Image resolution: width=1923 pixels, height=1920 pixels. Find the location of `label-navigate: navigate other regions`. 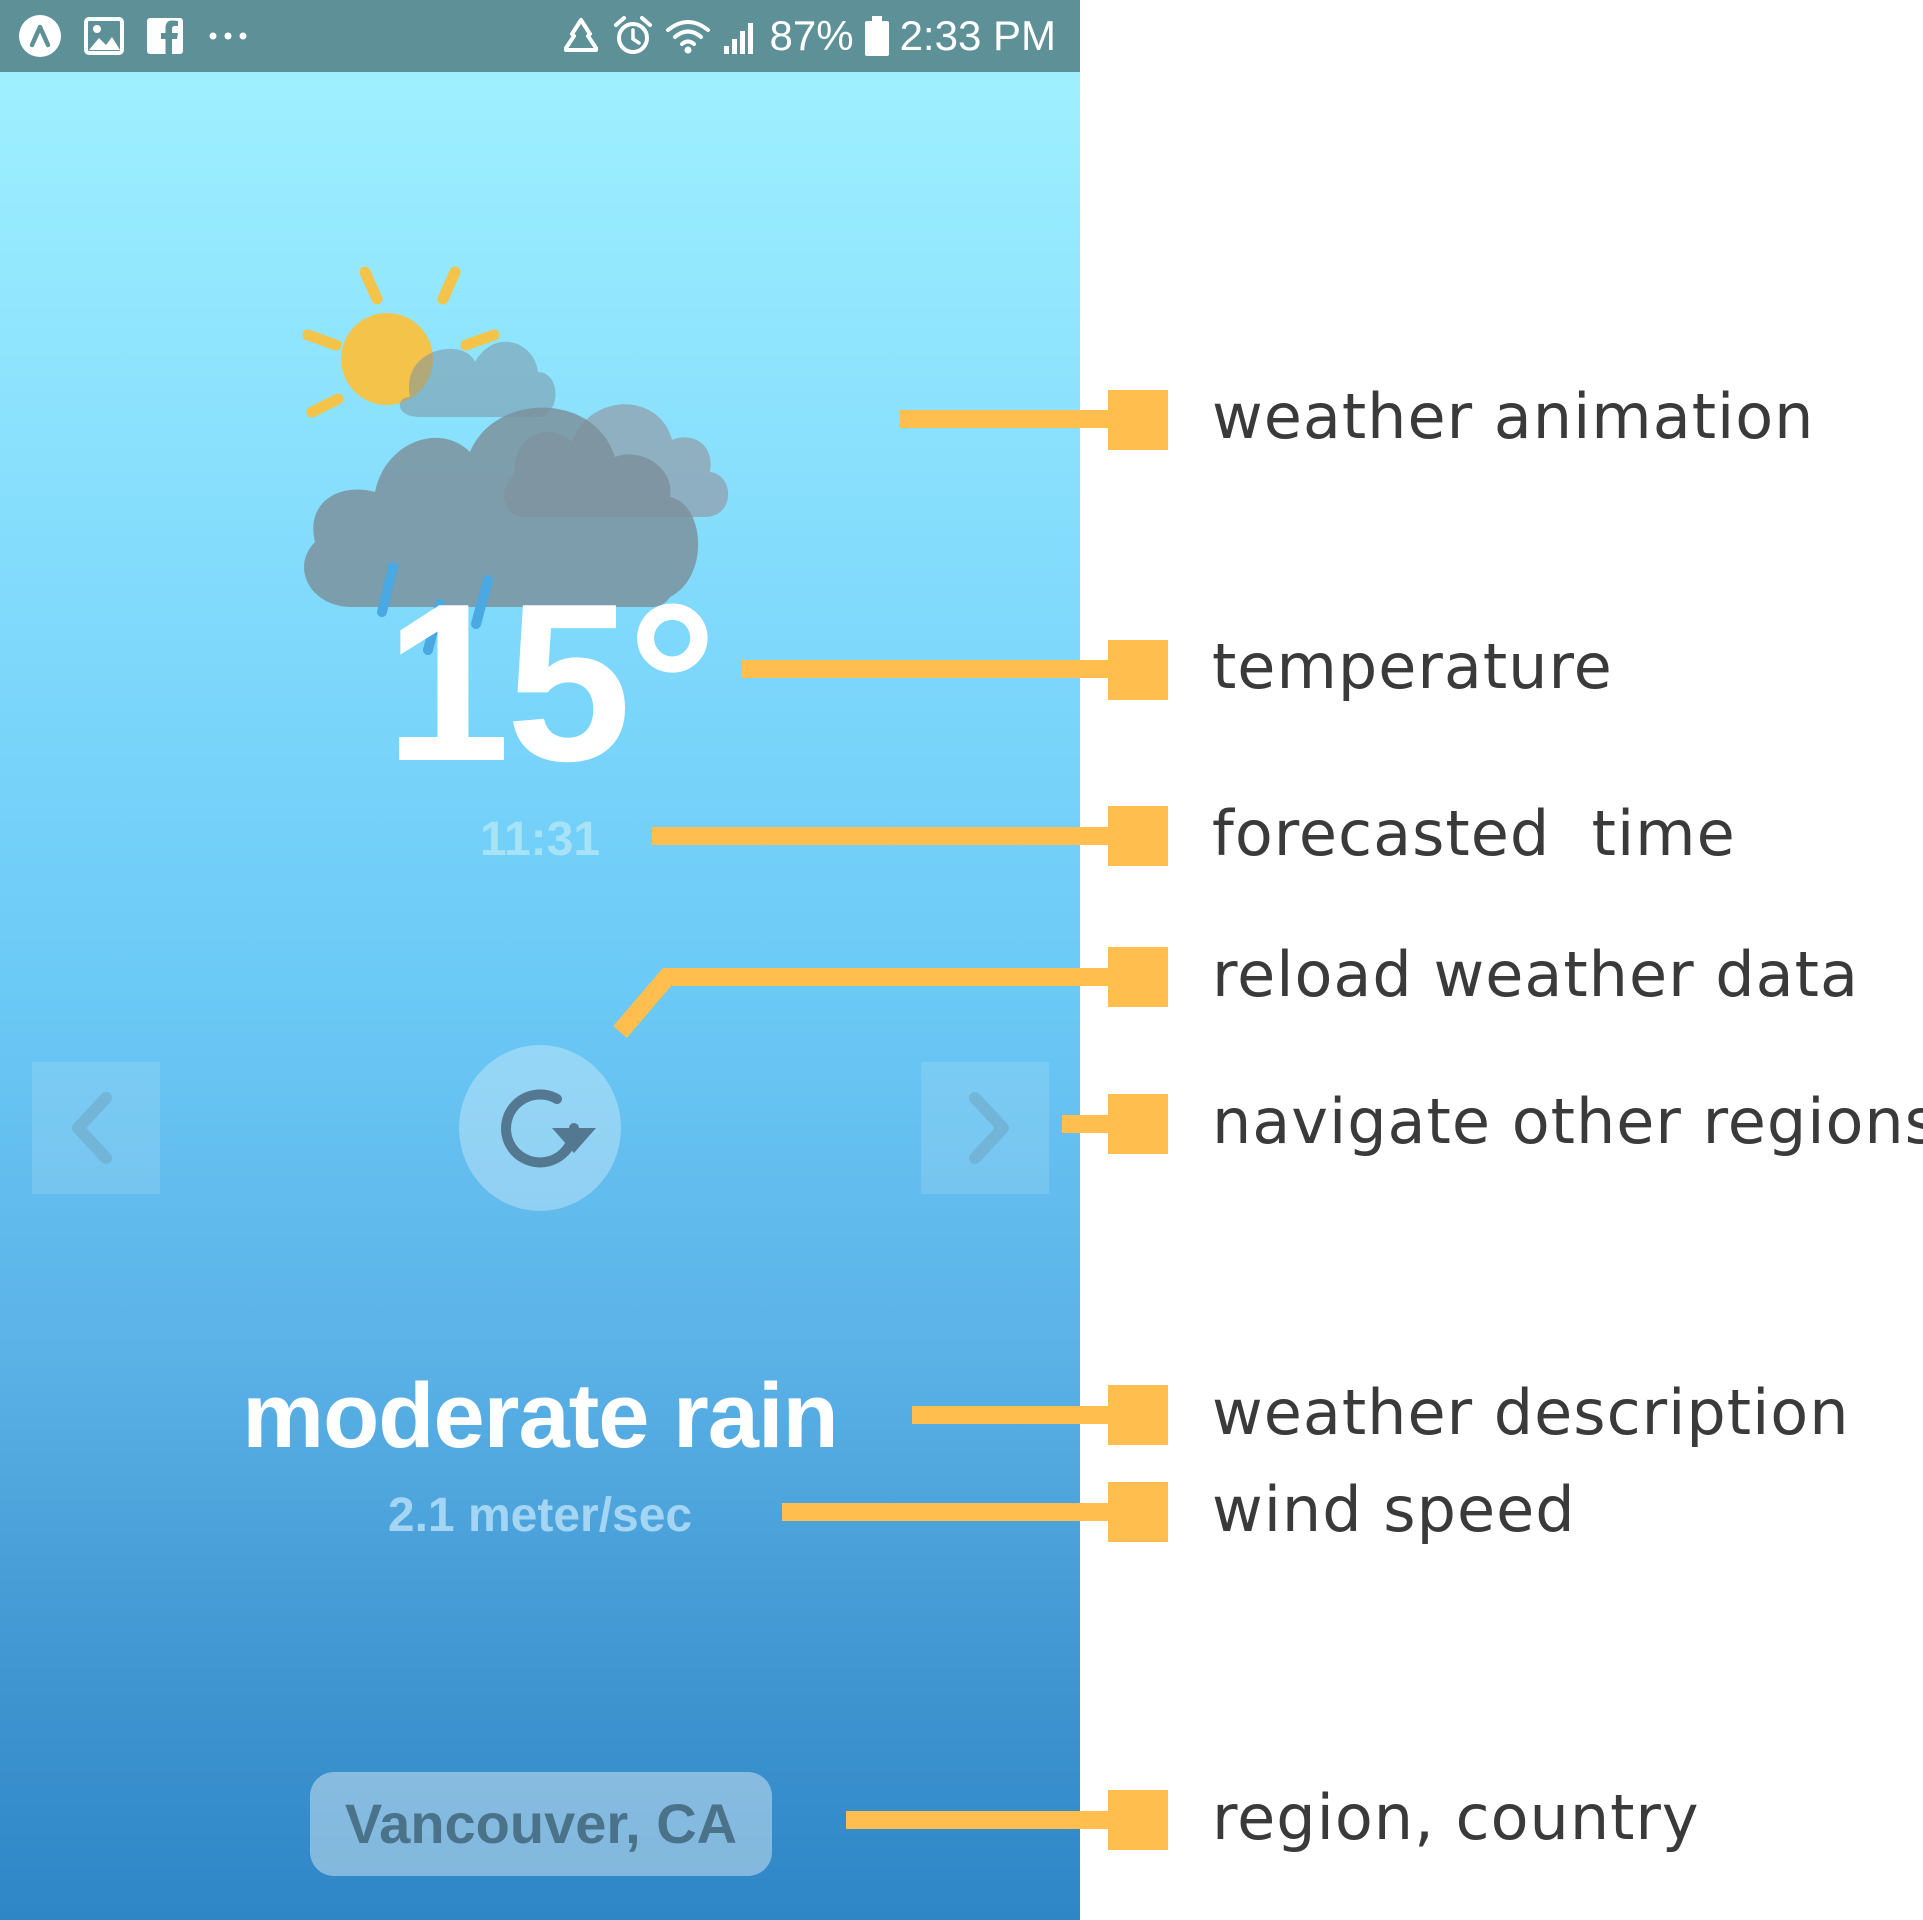

label-navigate: navigate other regions is located at coordinates (1567, 1121).